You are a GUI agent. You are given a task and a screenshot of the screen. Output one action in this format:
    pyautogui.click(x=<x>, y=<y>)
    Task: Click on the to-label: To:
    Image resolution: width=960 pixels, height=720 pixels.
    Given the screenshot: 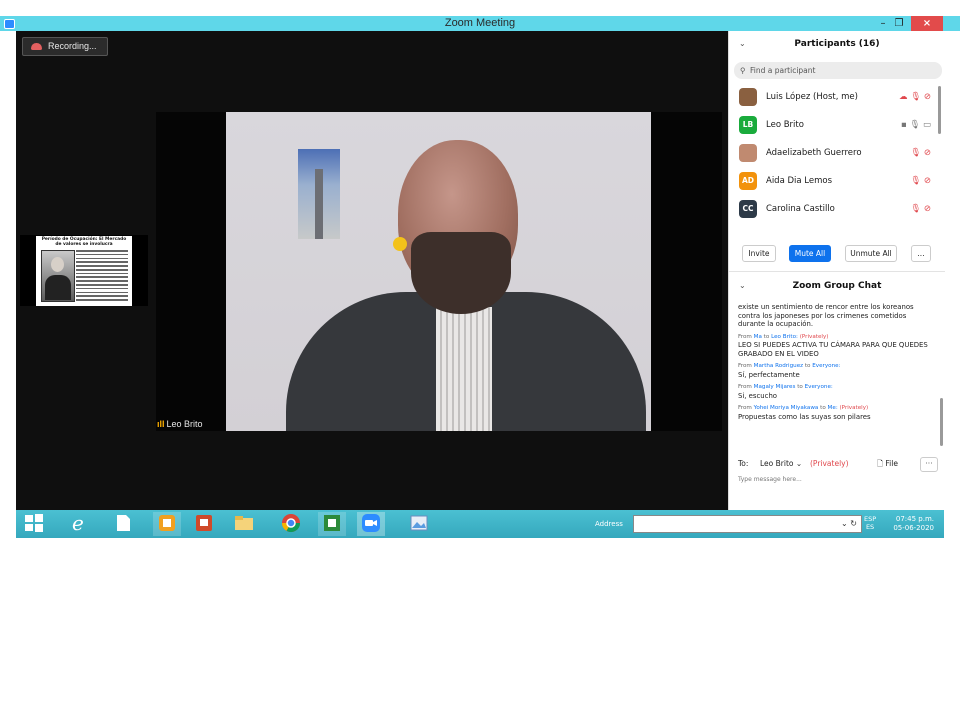 What is the action you would take?
    pyautogui.click(x=743, y=463)
    